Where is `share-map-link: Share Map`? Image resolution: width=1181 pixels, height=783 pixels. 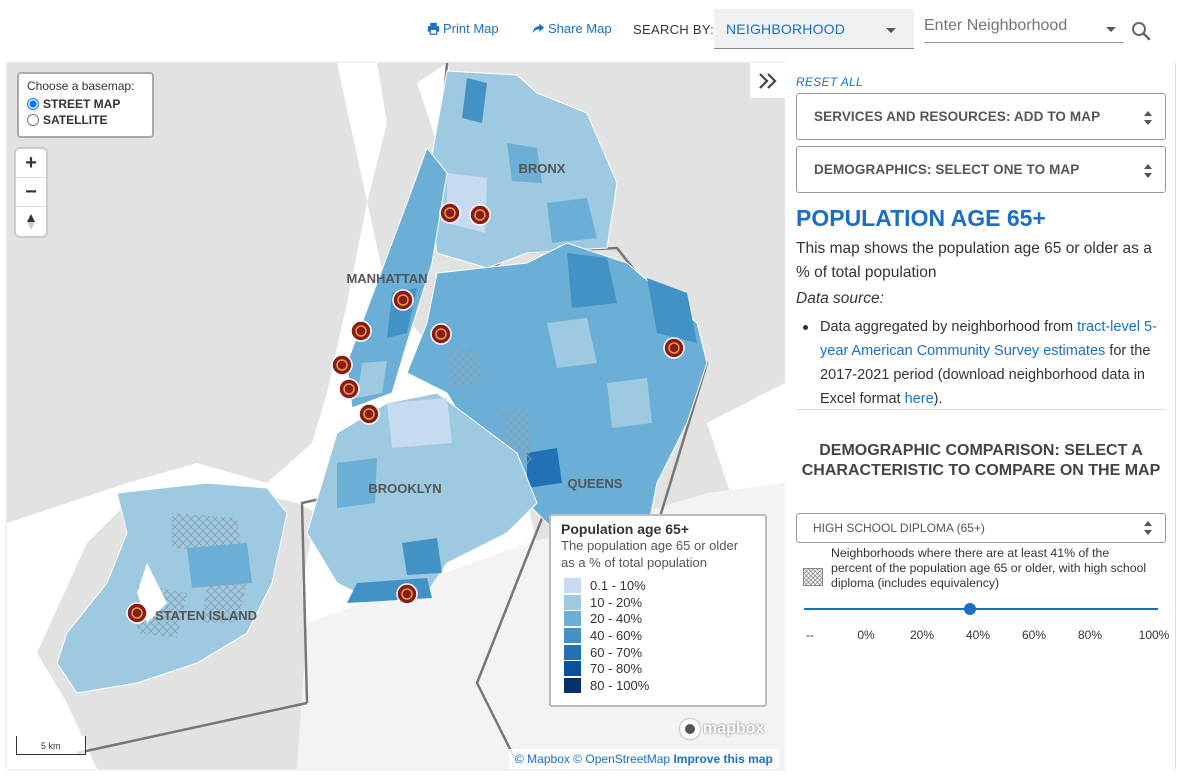
share-map-link: Share Map is located at coordinates (572, 28).